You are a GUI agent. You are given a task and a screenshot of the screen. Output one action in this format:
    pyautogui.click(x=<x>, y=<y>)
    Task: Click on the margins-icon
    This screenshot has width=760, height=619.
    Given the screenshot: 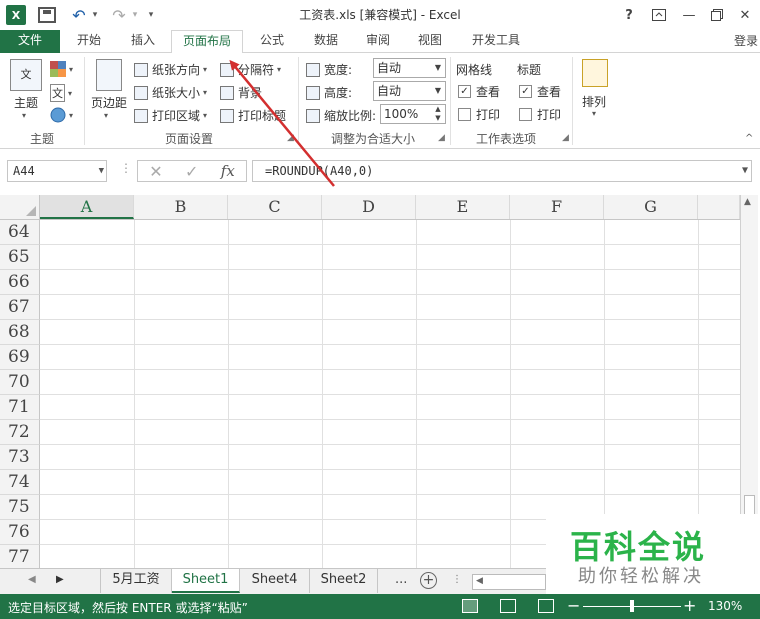 What is the action you would take?
    pyautogui.click(x=109, y=75)
    